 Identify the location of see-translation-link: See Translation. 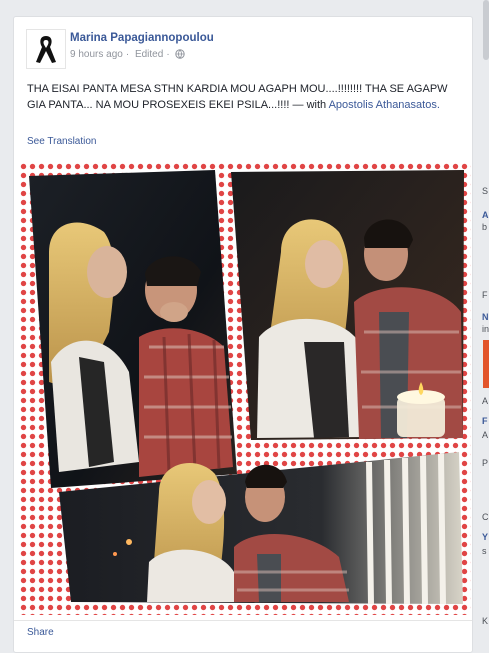
(62, 141).